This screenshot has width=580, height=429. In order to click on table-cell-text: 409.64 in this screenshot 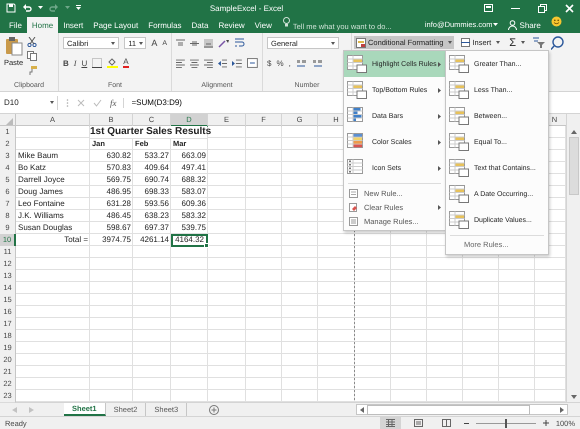, I will do `click(157, 168)`.